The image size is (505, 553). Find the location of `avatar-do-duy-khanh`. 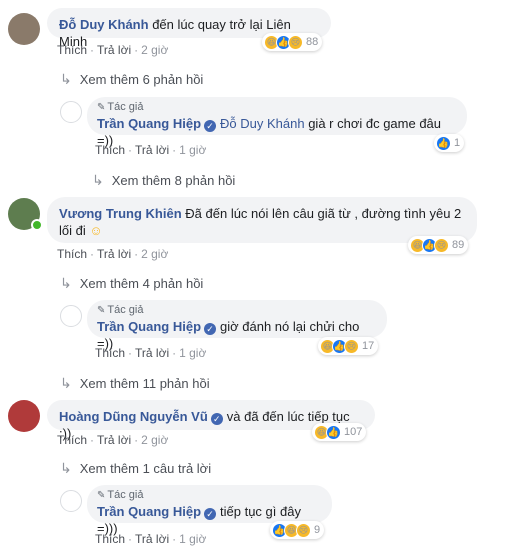

avatar-do-duy-khanh is located at coordinates (24, 29).